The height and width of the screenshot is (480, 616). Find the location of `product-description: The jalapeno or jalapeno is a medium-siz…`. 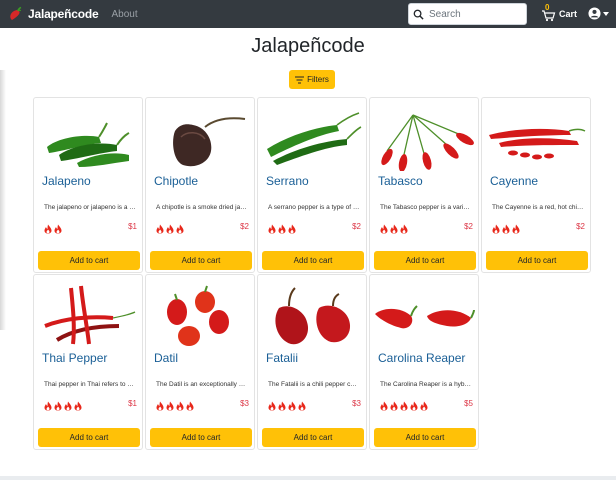

product-description: The jalapeno or jalapeno is a medium-siz… is located at coordinates (90, 207).